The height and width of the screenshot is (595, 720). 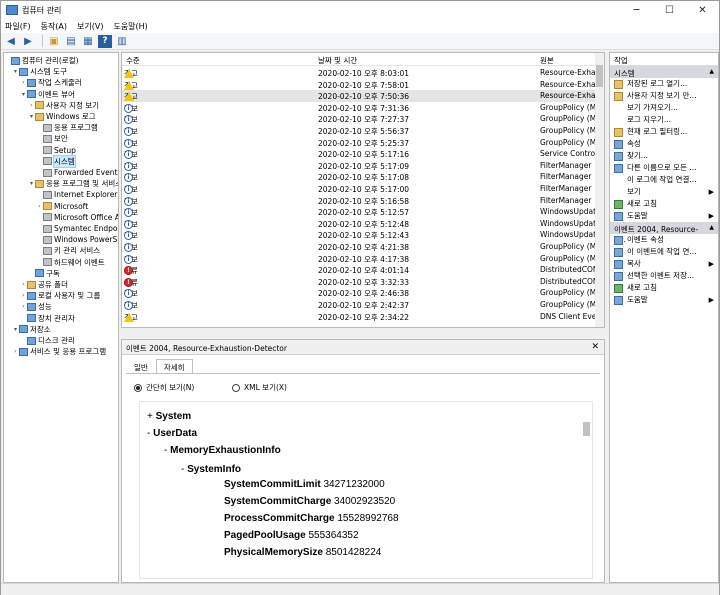 I want to click on tree-item: 구독, so click(x=44, y=273).